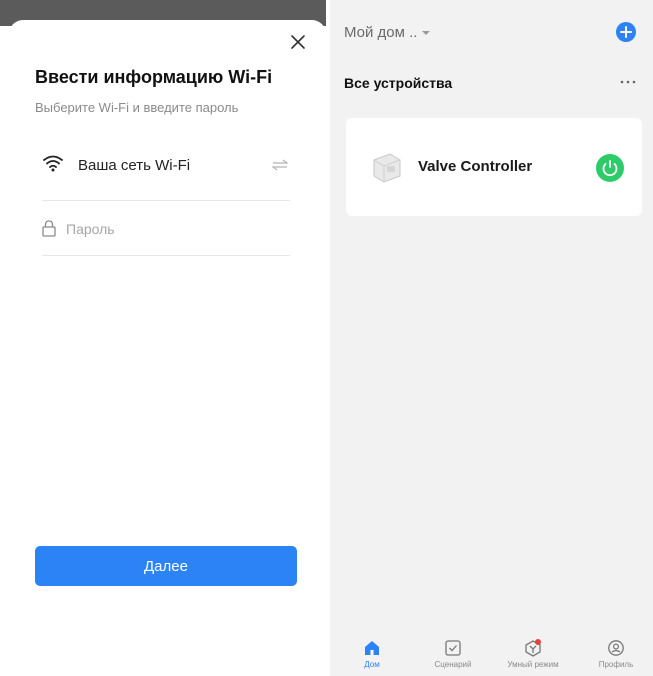 Image resolution: width=653 pixels, height=676 pixels. I want to click on password-field, so click(171, 229).